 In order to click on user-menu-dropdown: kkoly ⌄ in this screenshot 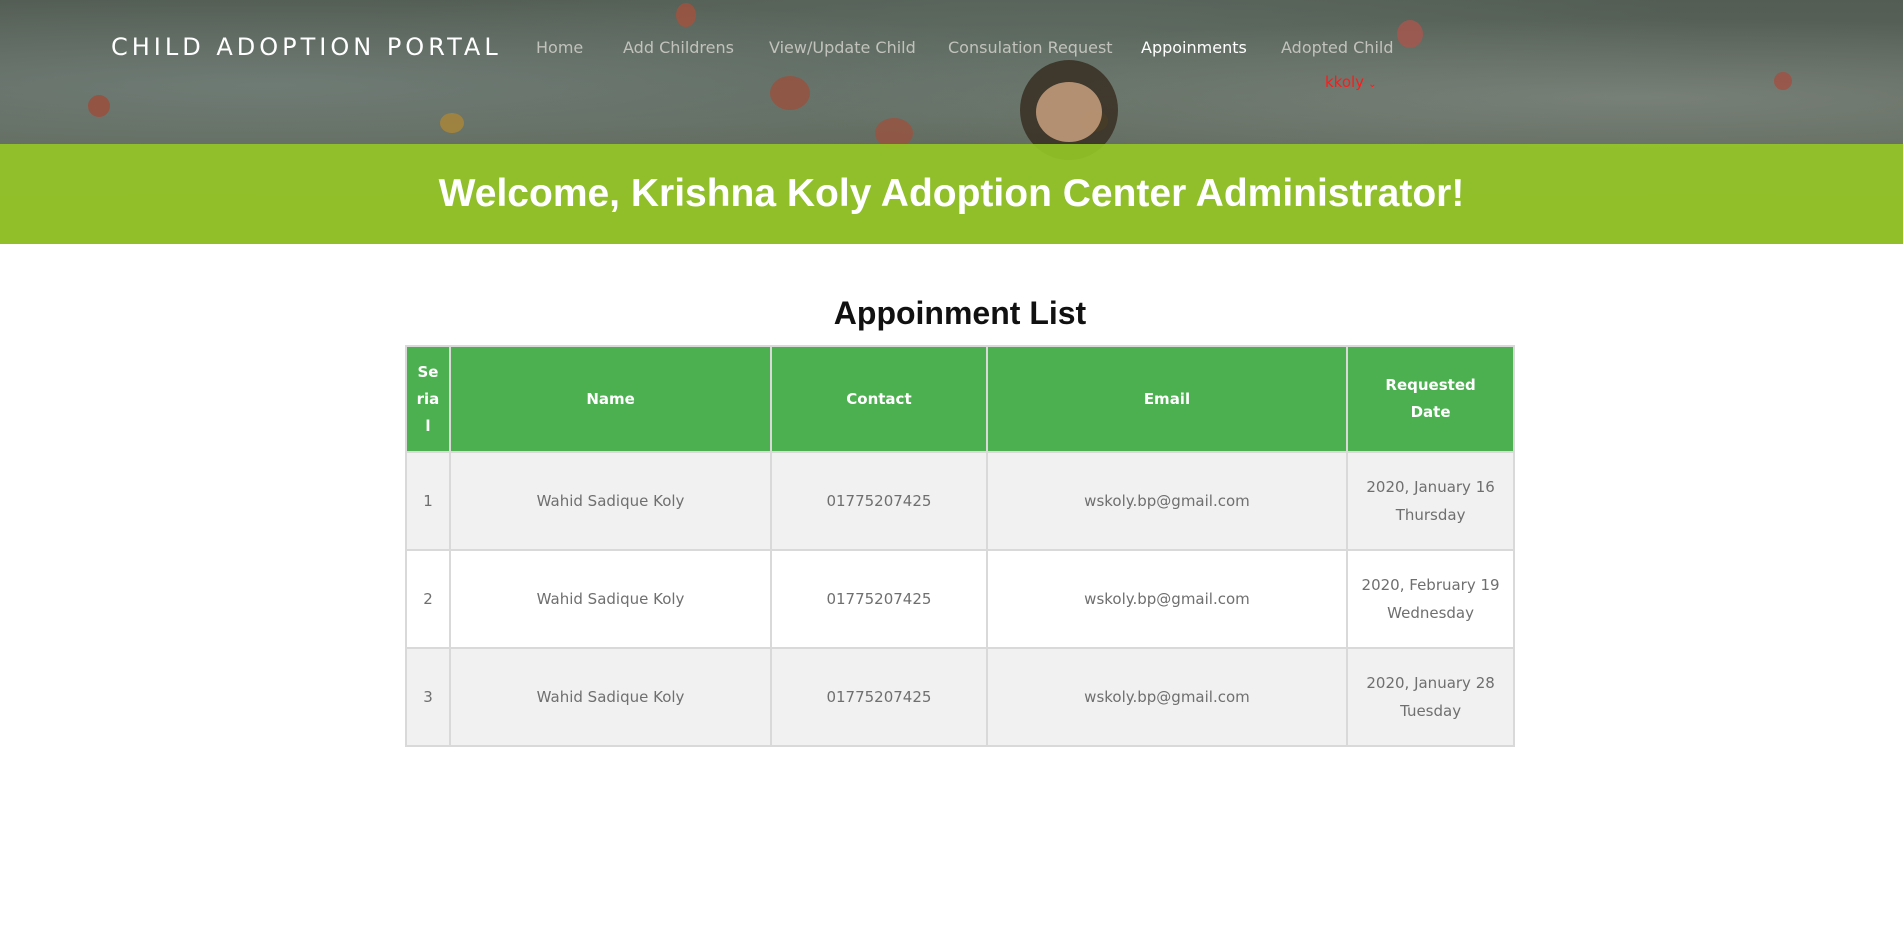, I will do `click(1350, 82)`.